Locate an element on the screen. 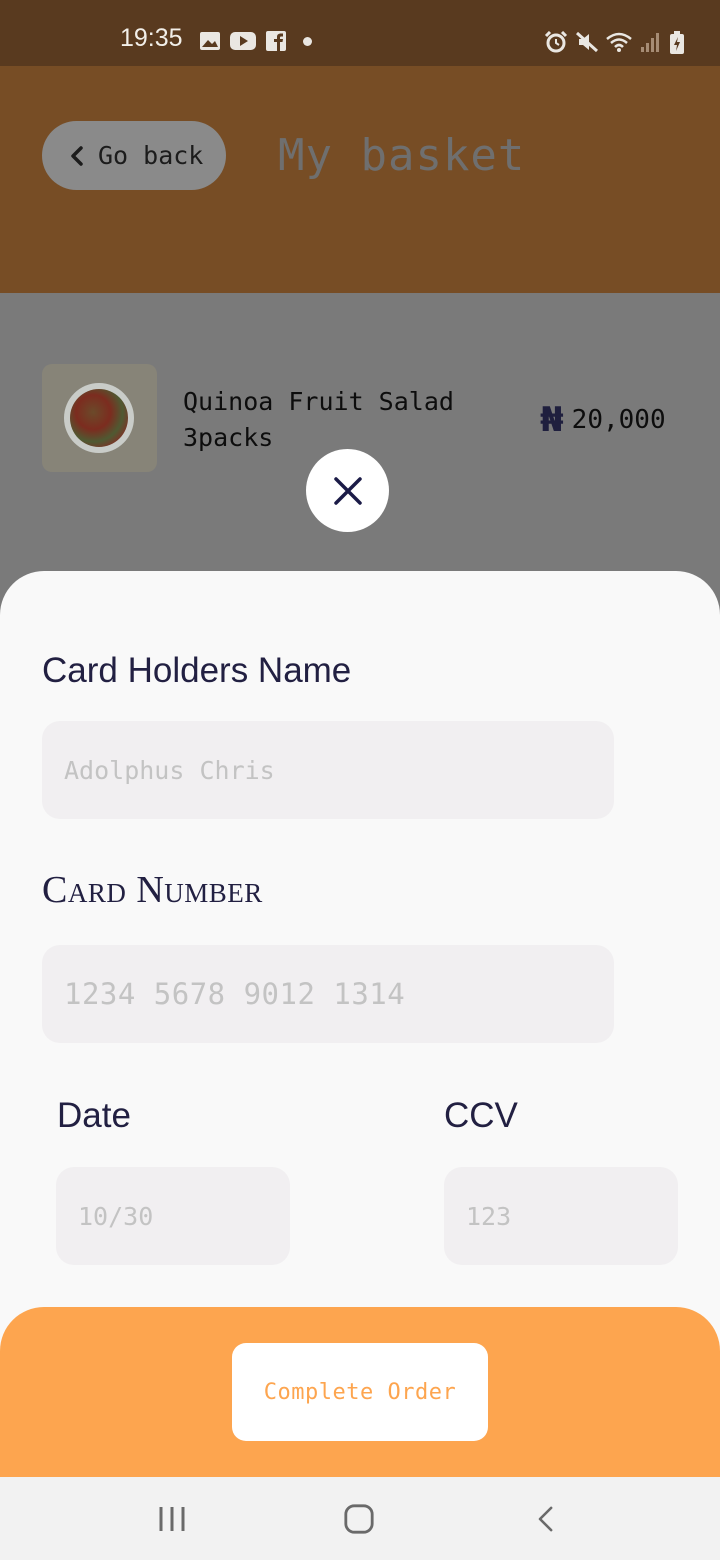  chevron-left-icon is located at coordinates (77, 155).